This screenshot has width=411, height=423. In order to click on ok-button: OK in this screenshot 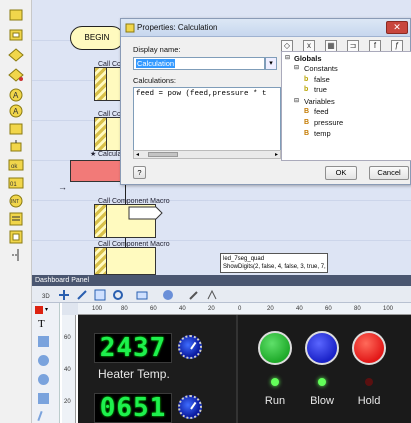, I will do `click(341, 173)`.